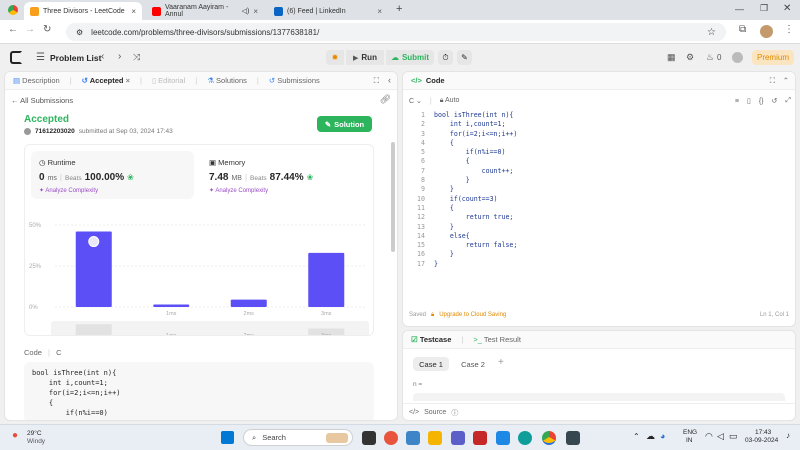 Image resolution: width=800 pixels, height=450 pixels. I want to click on copilot-icon, so click(391, 438).